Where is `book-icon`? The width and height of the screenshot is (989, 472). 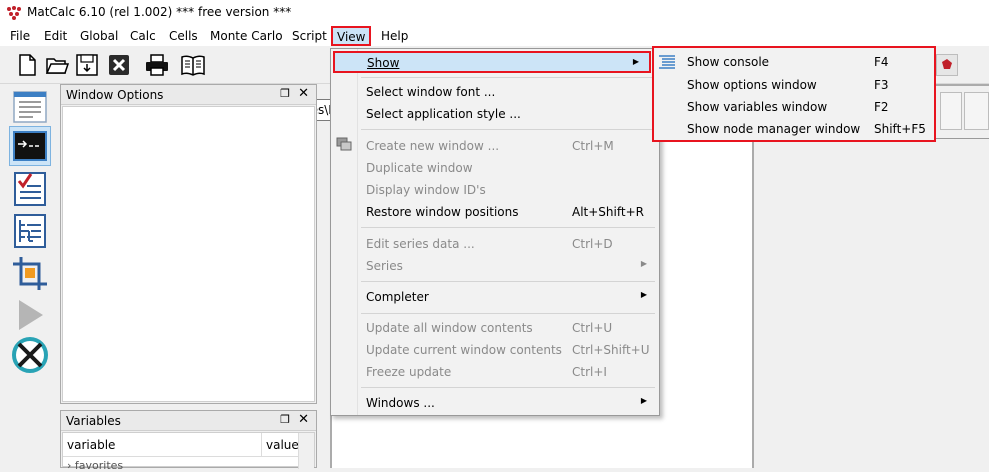 book-icon is located at coordinates (193, 65).